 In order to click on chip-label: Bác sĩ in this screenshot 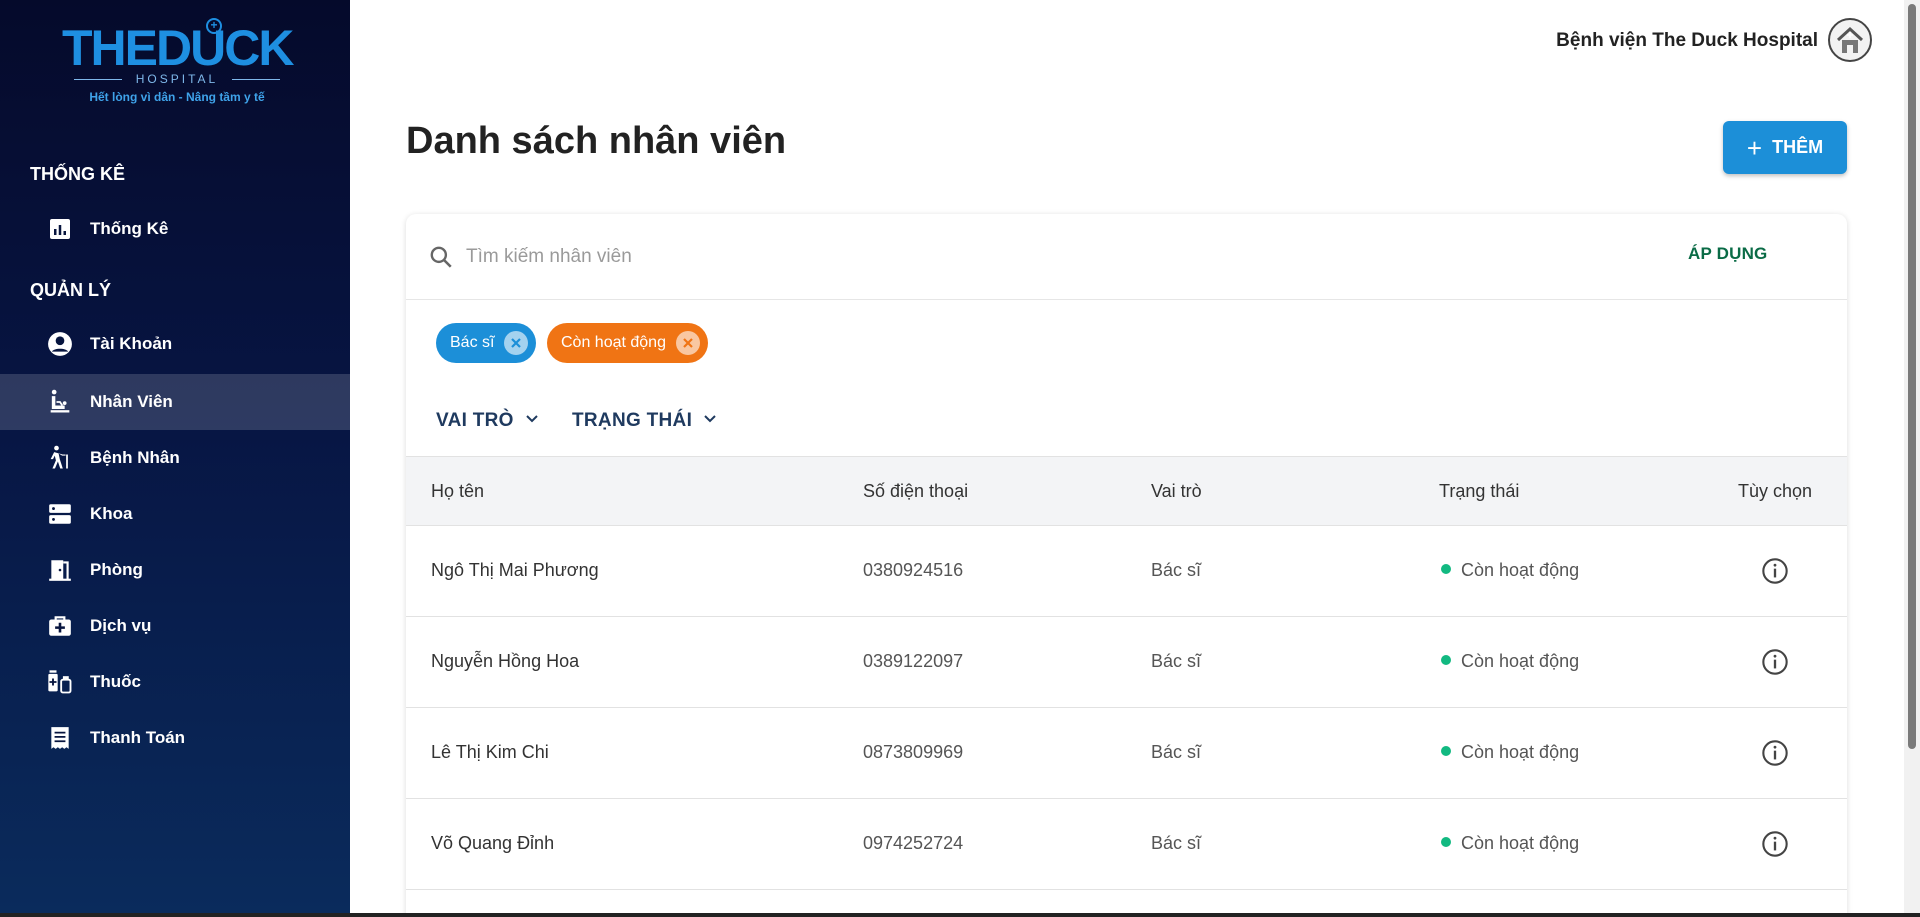, I will do `click(472, 342)`.